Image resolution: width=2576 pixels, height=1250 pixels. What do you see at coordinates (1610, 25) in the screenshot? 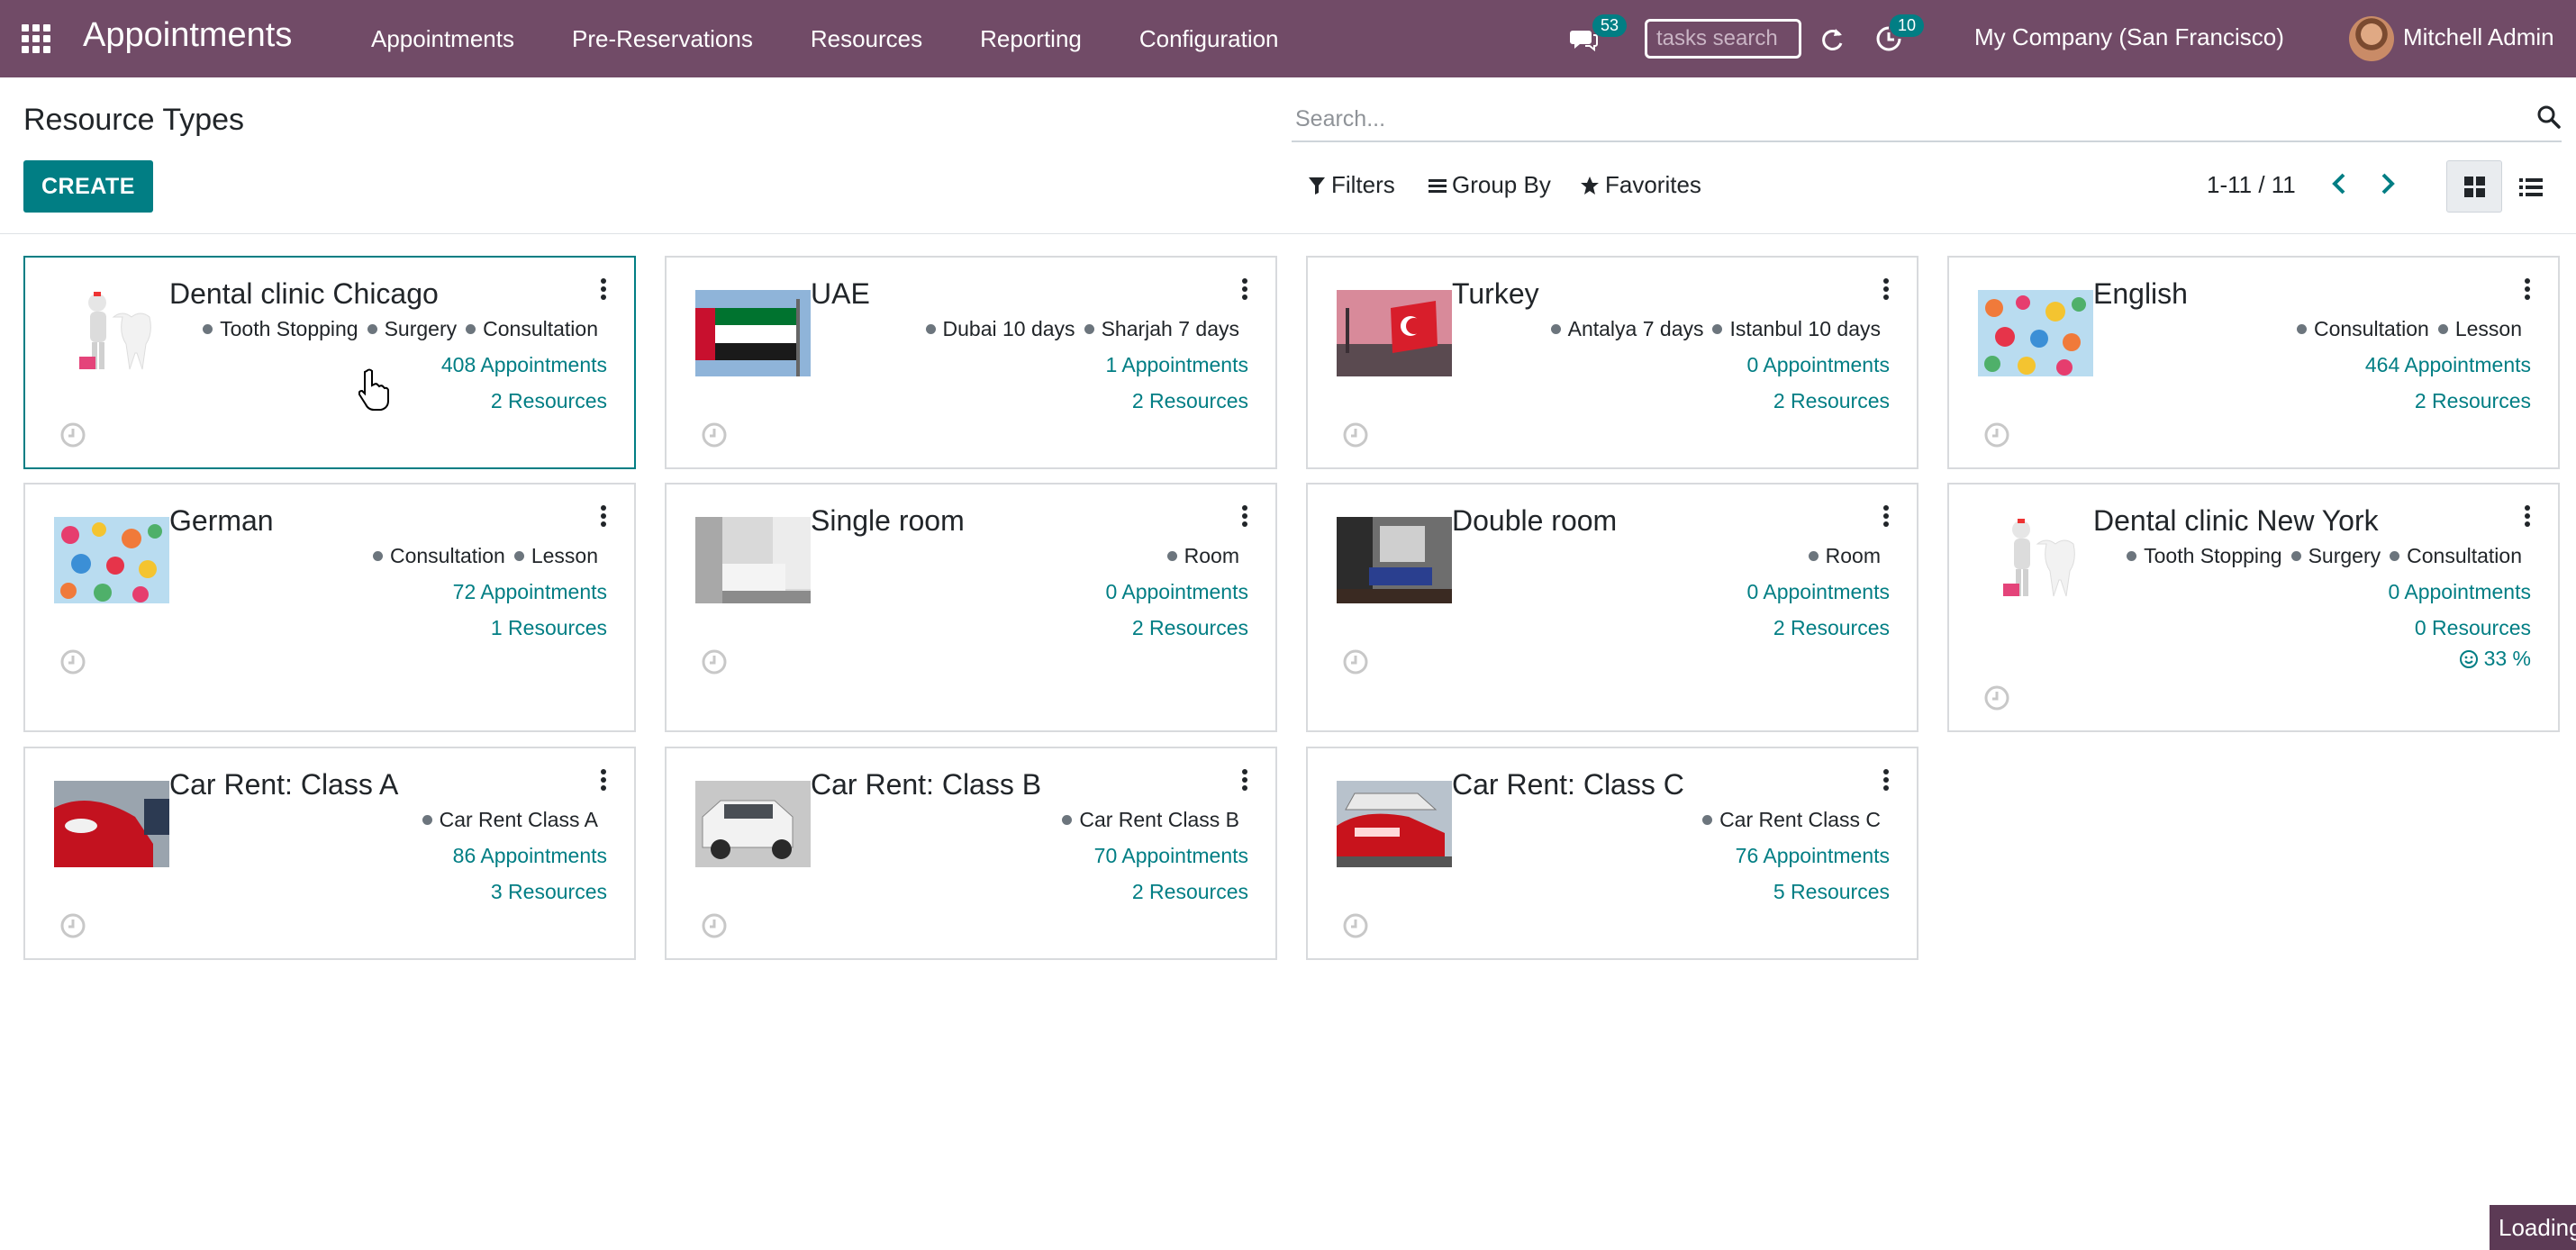
I see `messages-badge: 53` at bounding box center [1610, 25].